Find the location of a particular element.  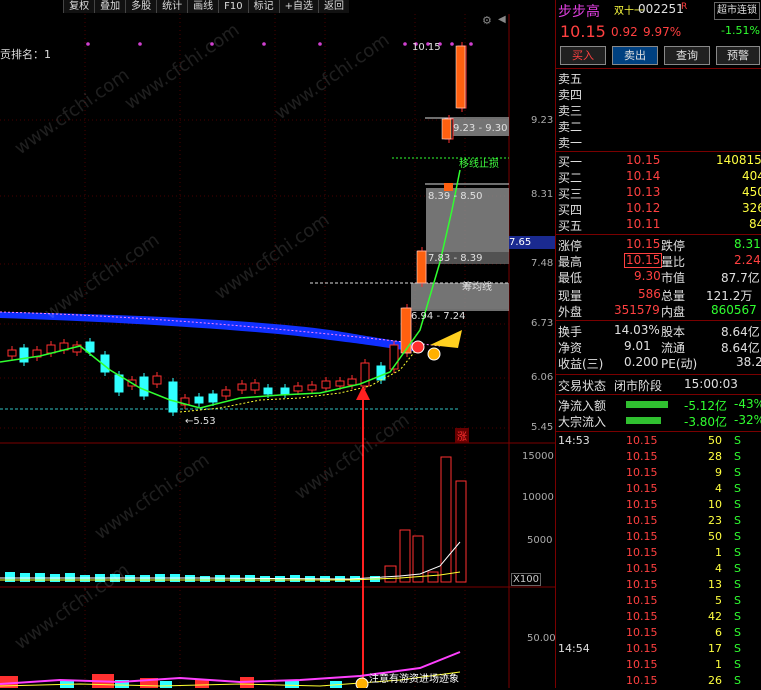

toolbar-stats-button: 统计 is located at coordinates (172, 6).